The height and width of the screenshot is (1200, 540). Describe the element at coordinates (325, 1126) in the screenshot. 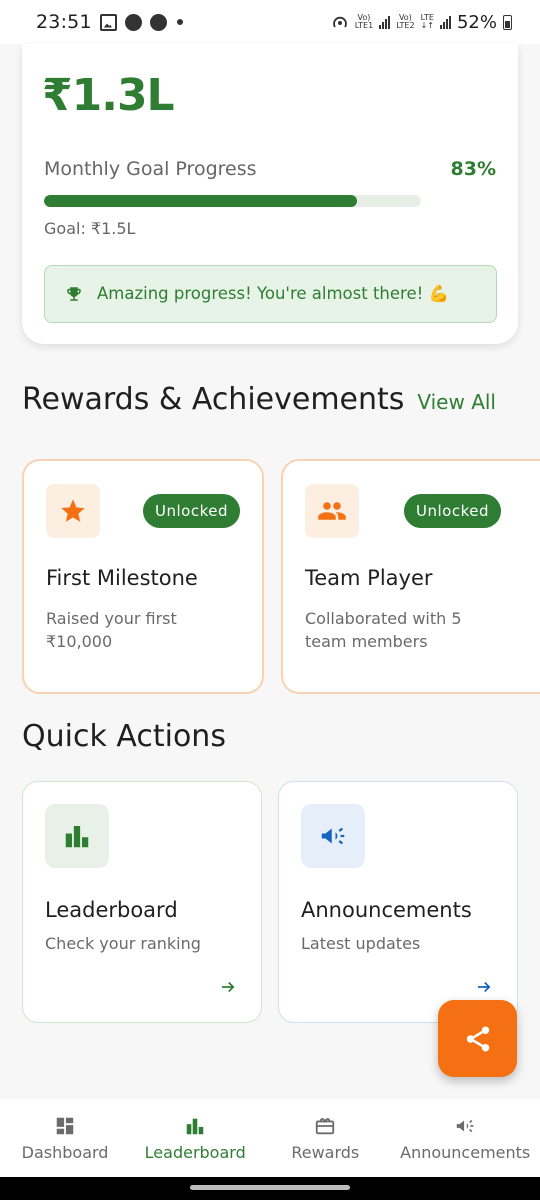

I see `gift-icon` at that location.